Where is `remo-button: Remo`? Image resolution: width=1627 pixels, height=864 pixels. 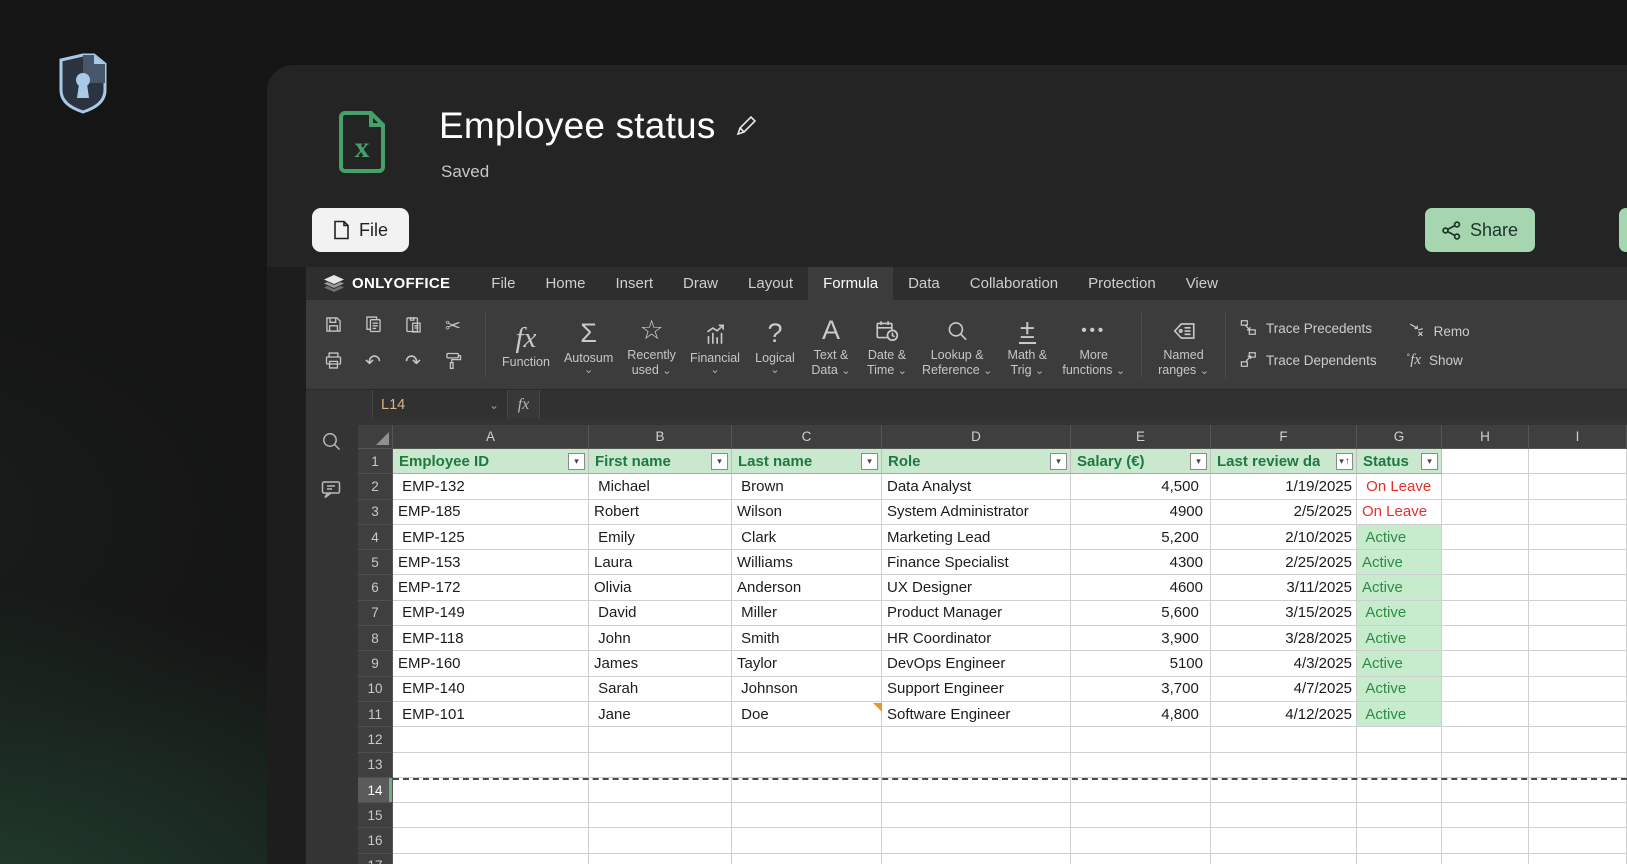
remo-button: Remo is located at coordinates (1438, 331).